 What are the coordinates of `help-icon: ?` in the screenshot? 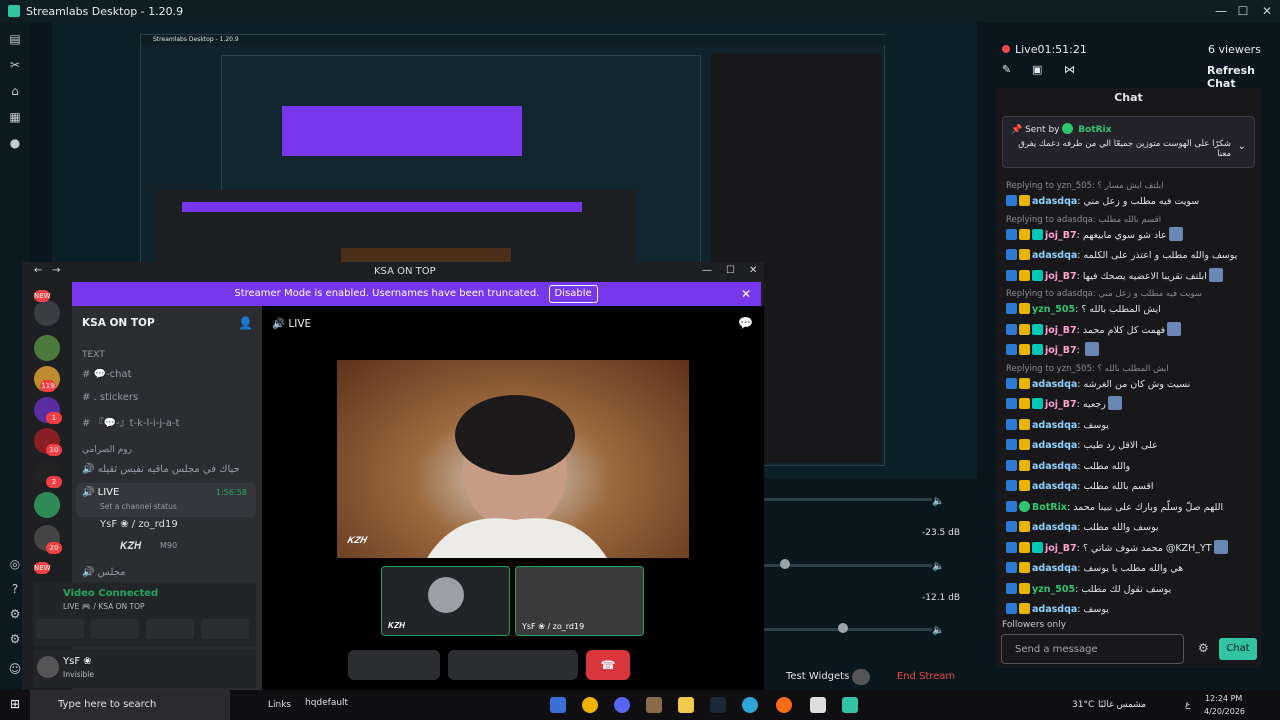 It's located at (15, 589).